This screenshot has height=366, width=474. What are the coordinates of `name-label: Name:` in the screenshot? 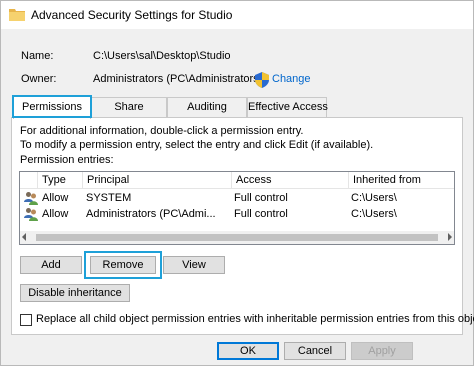 It's located at (37, 56).